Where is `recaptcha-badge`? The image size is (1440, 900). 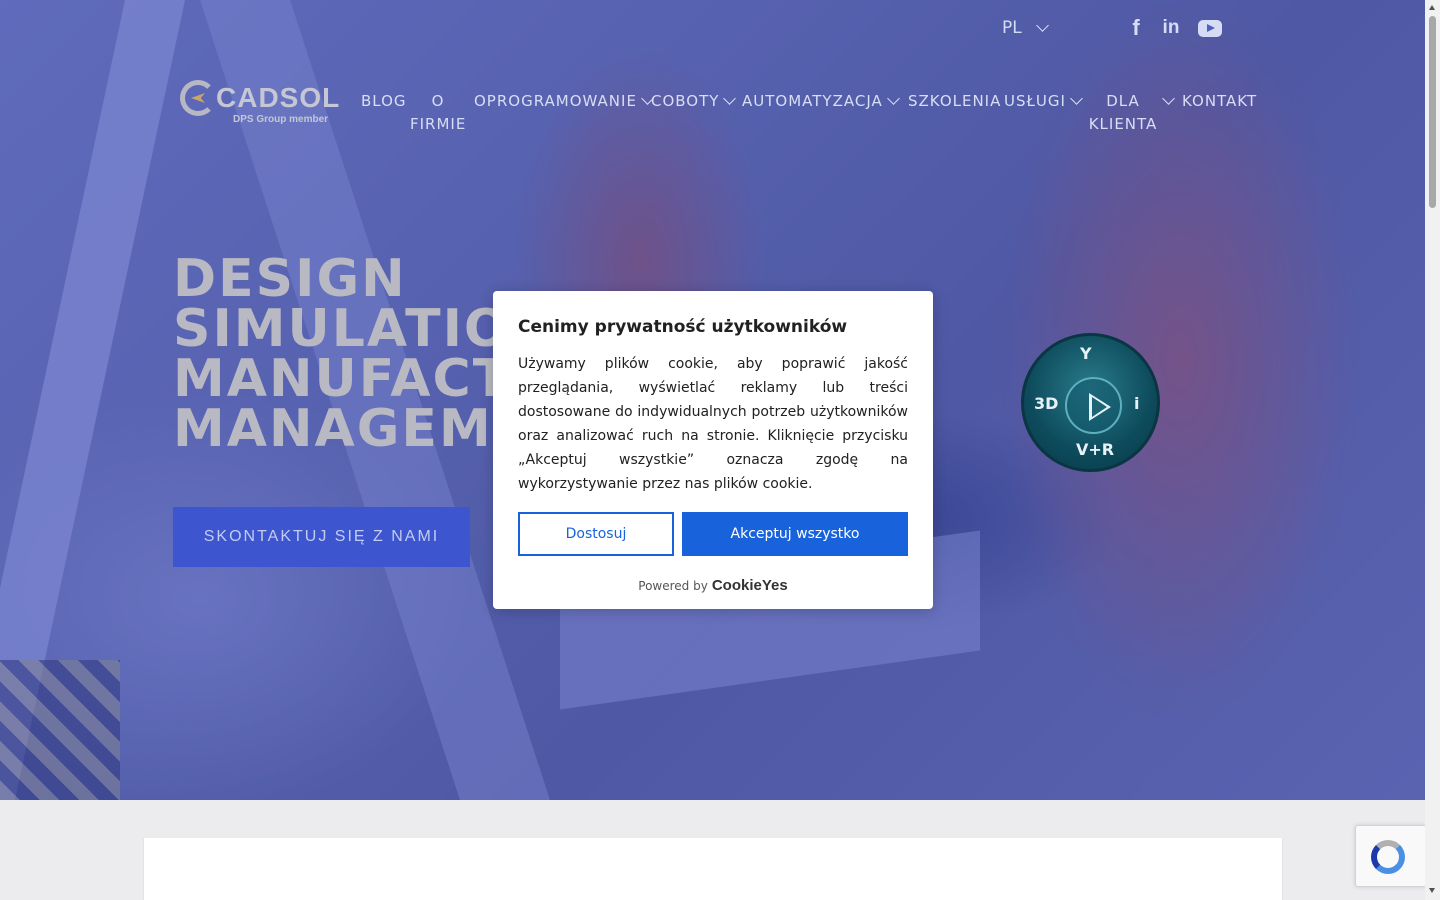 recaptcha-badge is located at coordinates (1391, 856).